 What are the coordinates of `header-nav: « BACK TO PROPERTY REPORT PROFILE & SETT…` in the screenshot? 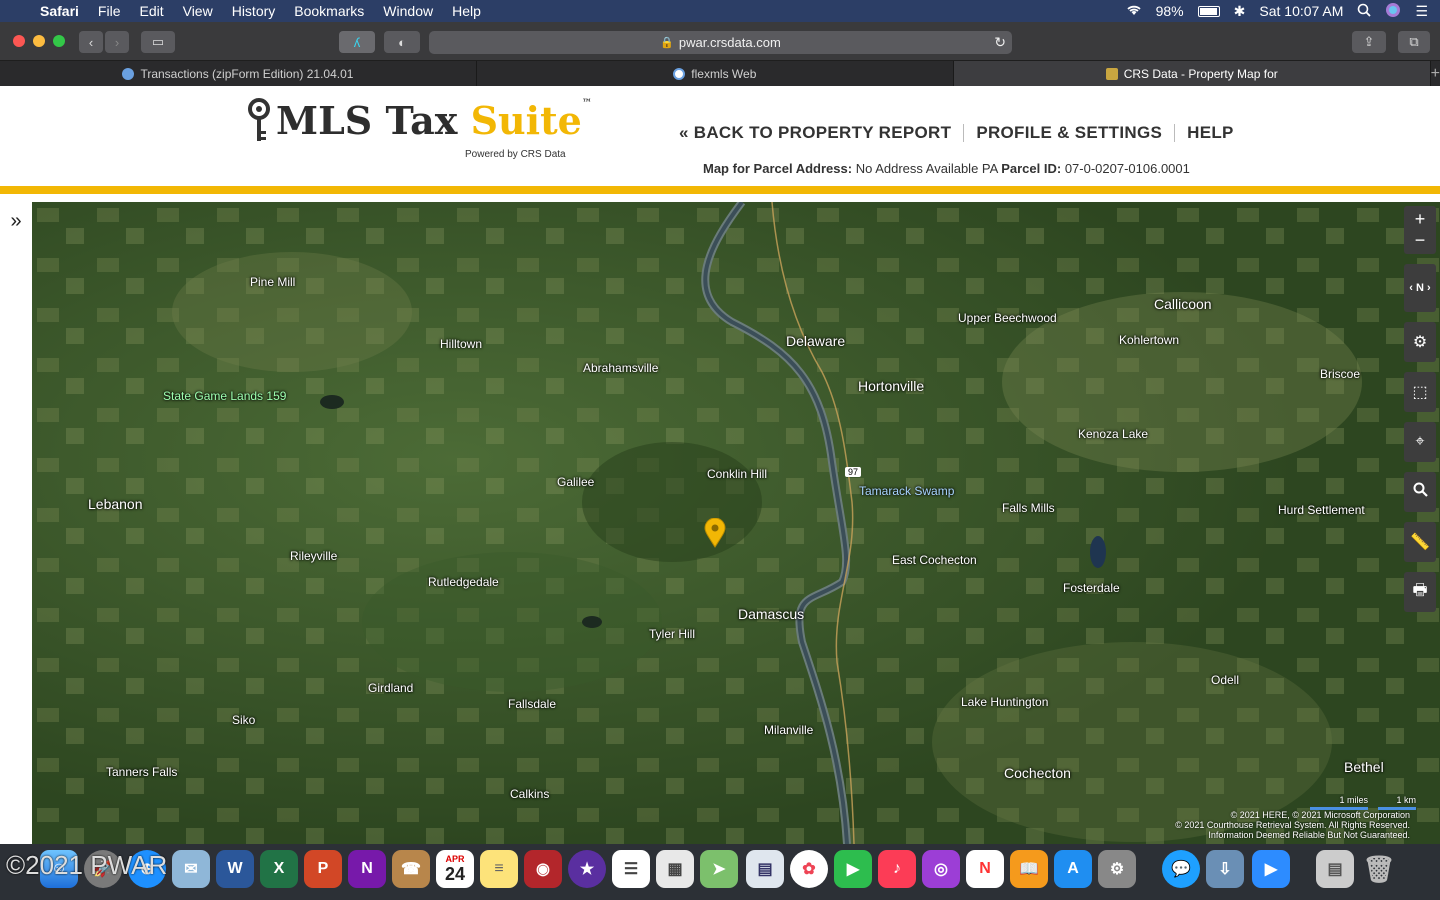 It's located at (956, 133).